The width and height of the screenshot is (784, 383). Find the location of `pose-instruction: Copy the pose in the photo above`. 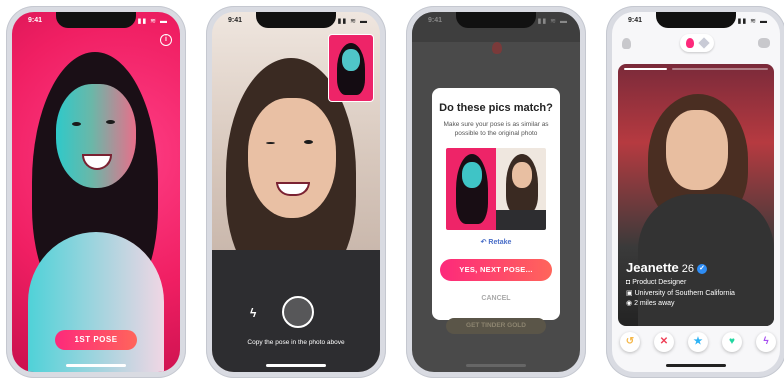

pose-instruction: Copy the pose in the photo above is located at coordinates (296, 342).